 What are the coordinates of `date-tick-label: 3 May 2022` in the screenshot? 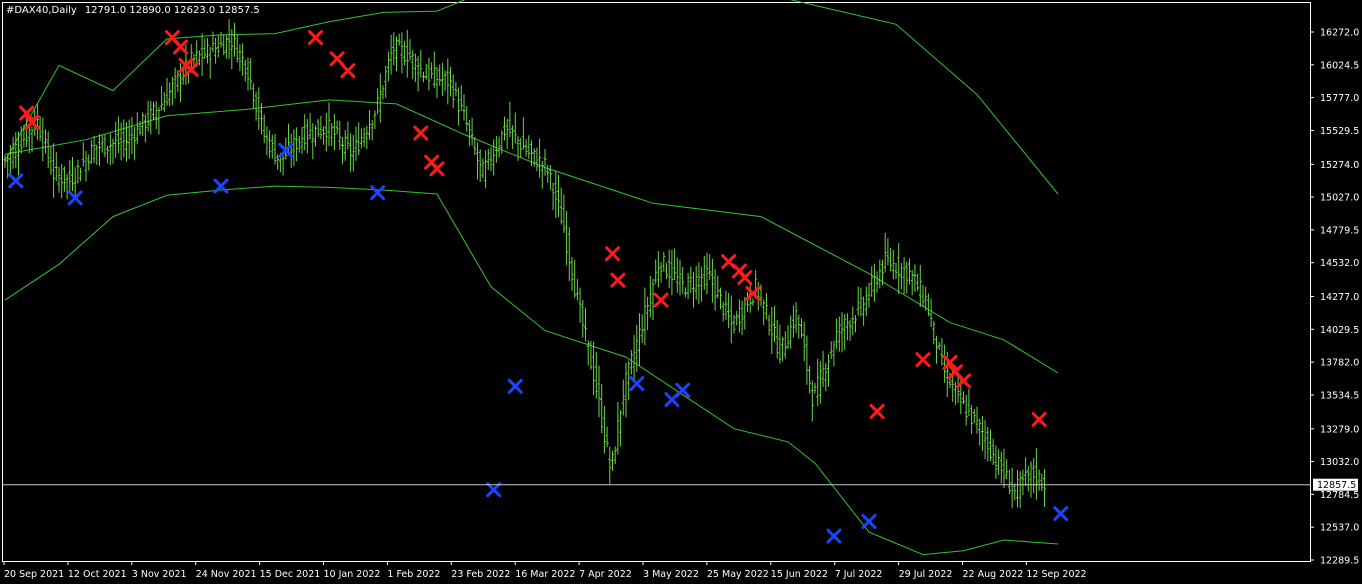 It's located at (671, 574).